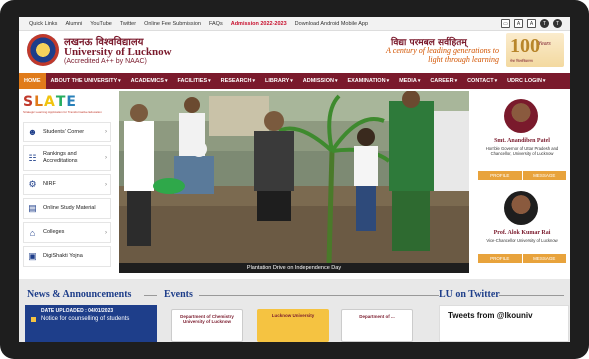 This screenshot has width=589, height=359. I want to click on fee-link: Online Fee Submission, so click(172, 24).